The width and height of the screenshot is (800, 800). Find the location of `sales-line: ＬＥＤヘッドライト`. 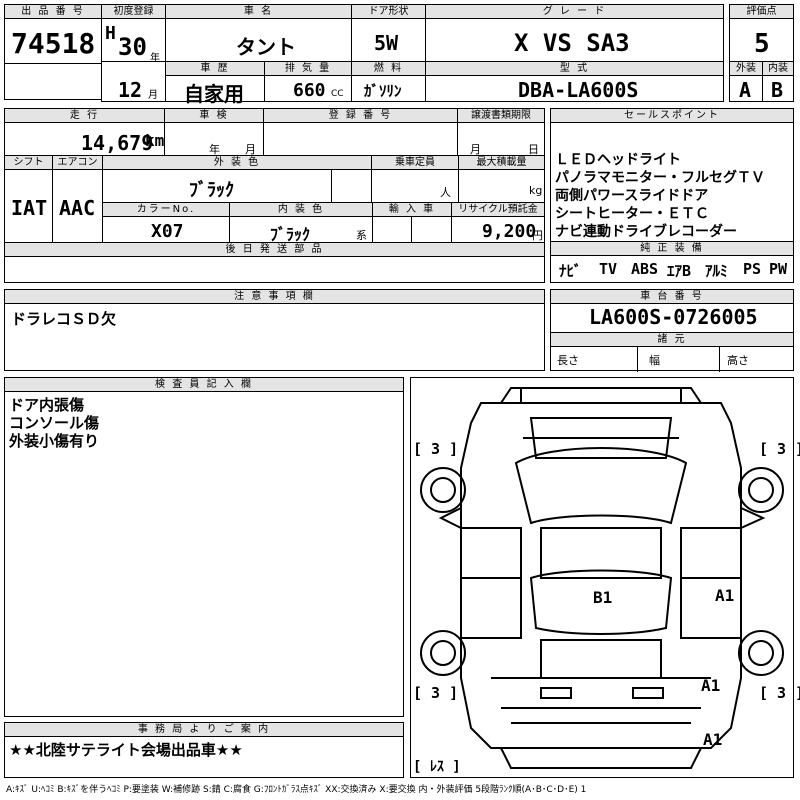

sales-line: ＬＥＤヘッドライト is located at coordinates (618, 160).